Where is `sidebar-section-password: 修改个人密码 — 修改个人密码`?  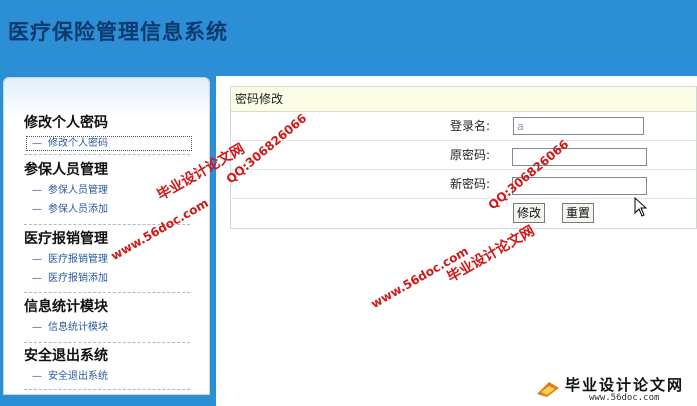
sidebar-section-password: 修改个人密码 — 修改个人密码 is located at coordinates (109, 132).